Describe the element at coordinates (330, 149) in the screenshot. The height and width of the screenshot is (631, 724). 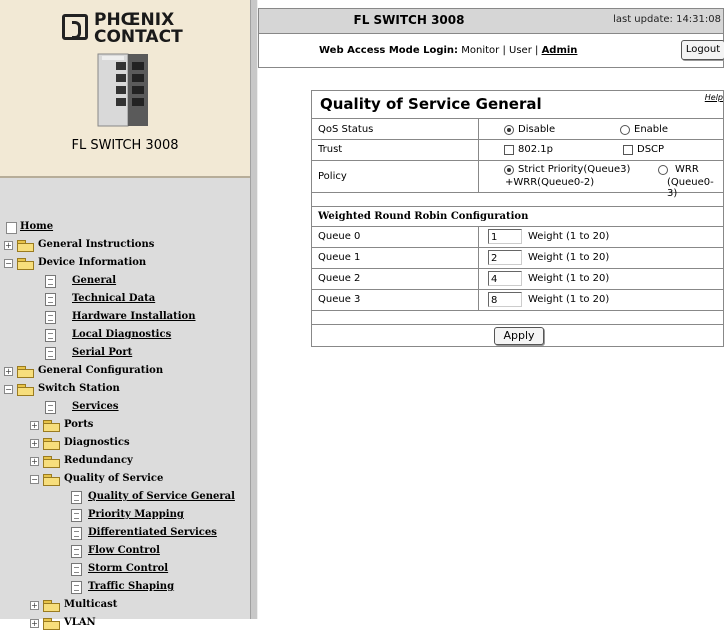
I see `row-label: Trust` at that location.